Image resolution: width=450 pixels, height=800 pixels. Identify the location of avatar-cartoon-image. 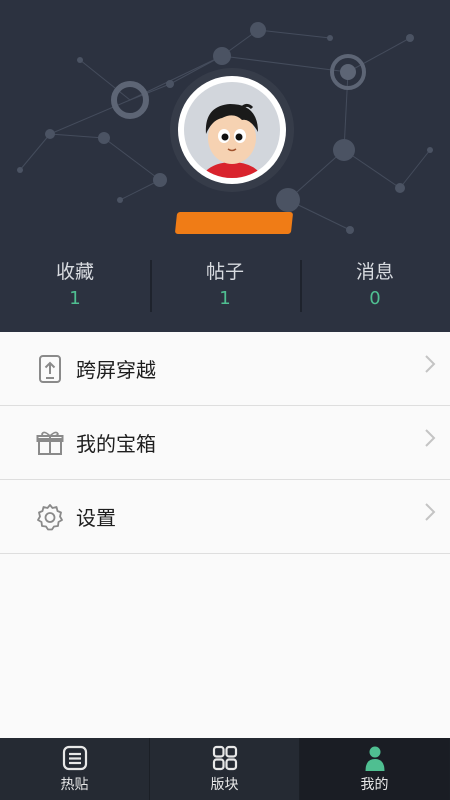
(232, 130).